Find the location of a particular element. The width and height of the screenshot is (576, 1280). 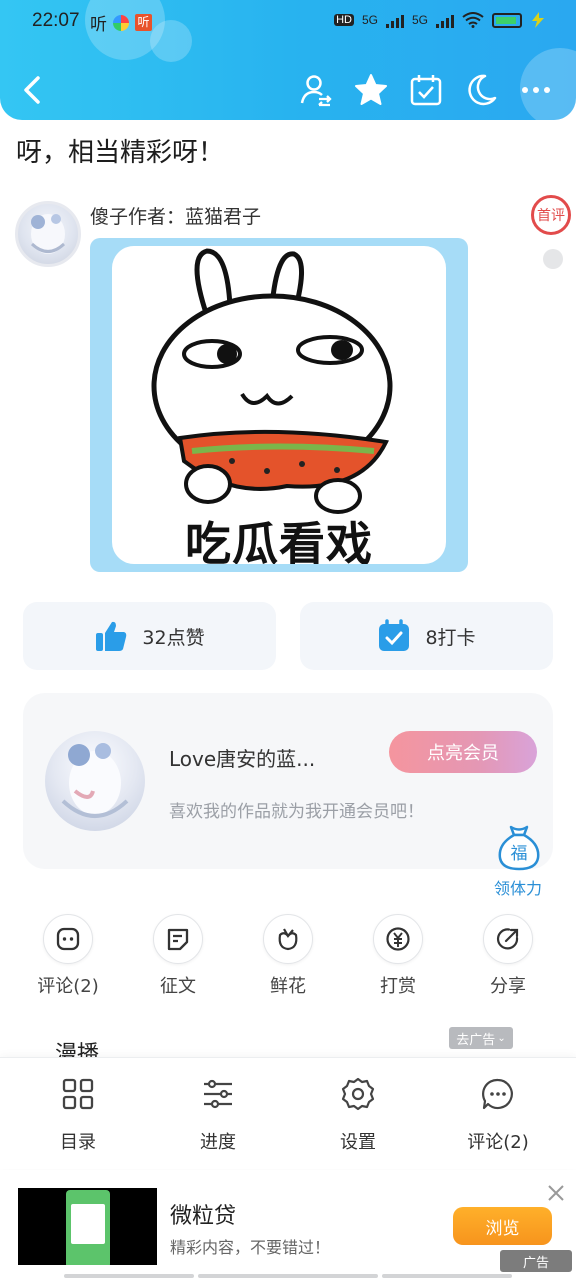

signal-5g-label: 5G is located at coordinates (369, 20).